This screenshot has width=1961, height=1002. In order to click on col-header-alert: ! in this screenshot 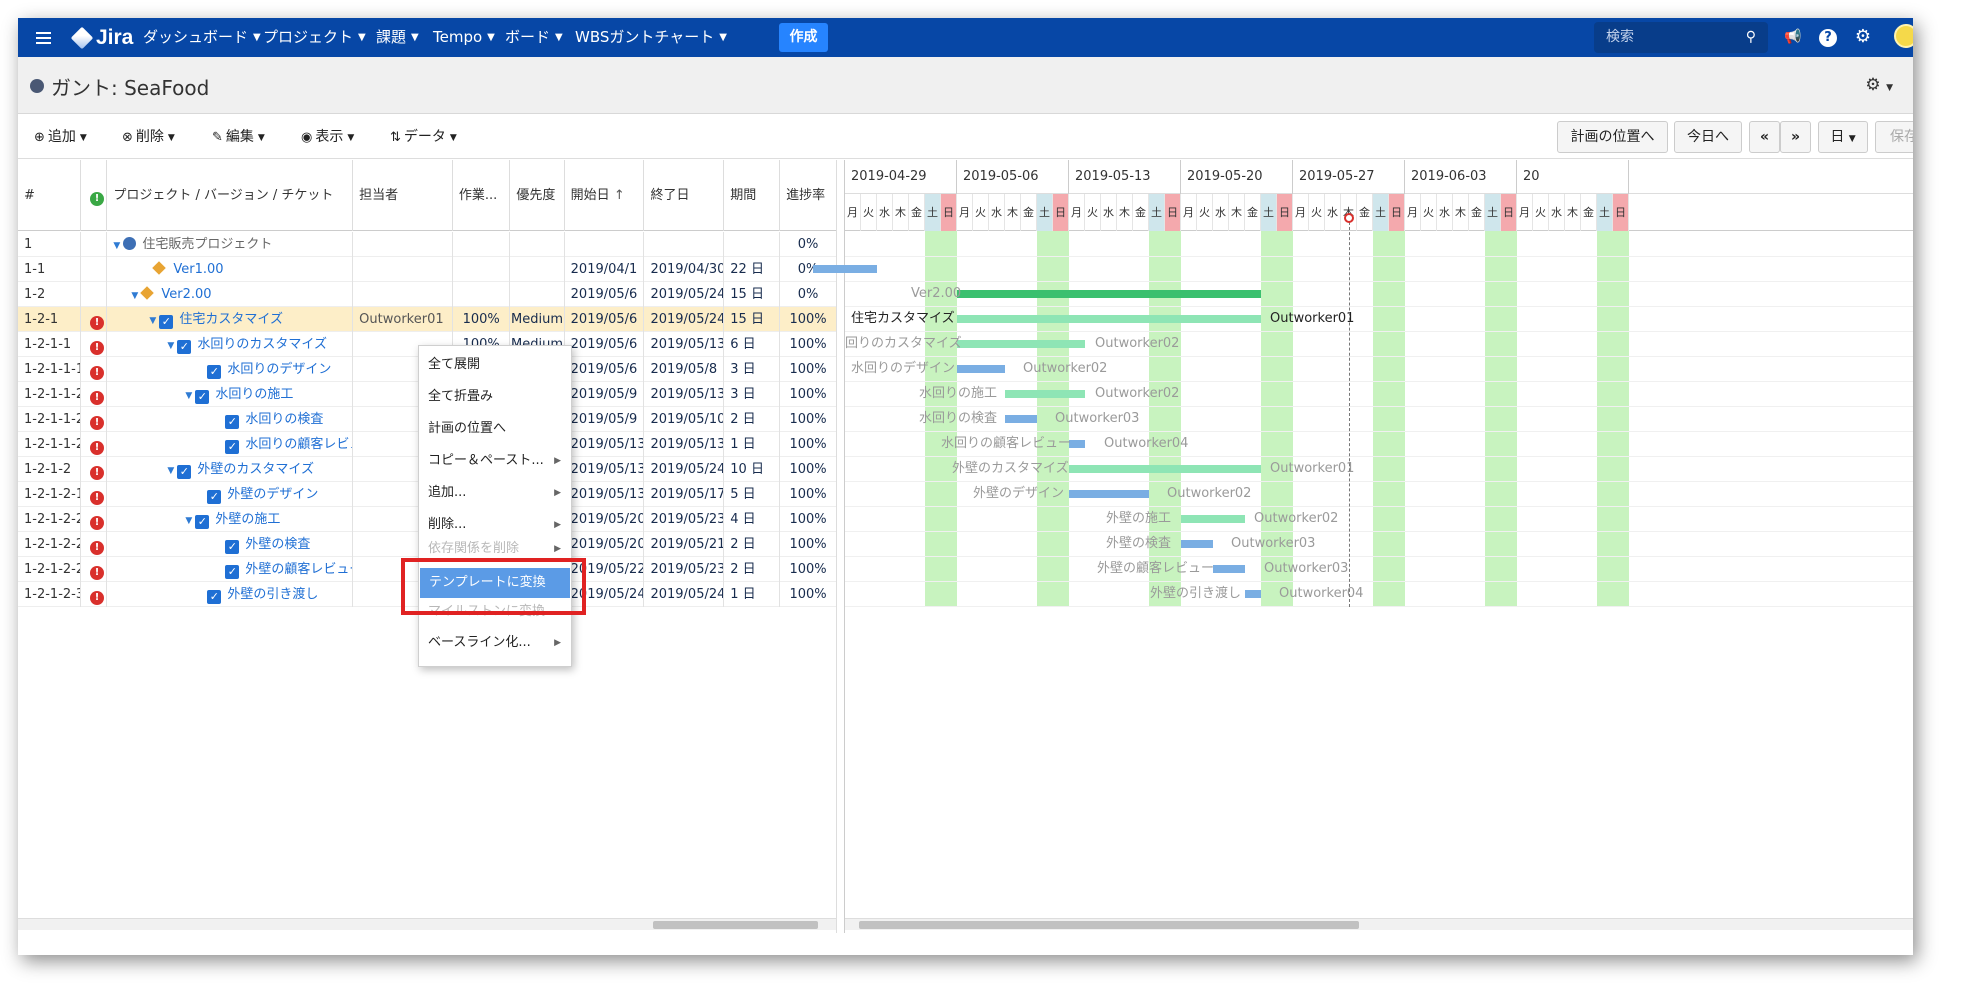, I will do `click(94, 195)`.